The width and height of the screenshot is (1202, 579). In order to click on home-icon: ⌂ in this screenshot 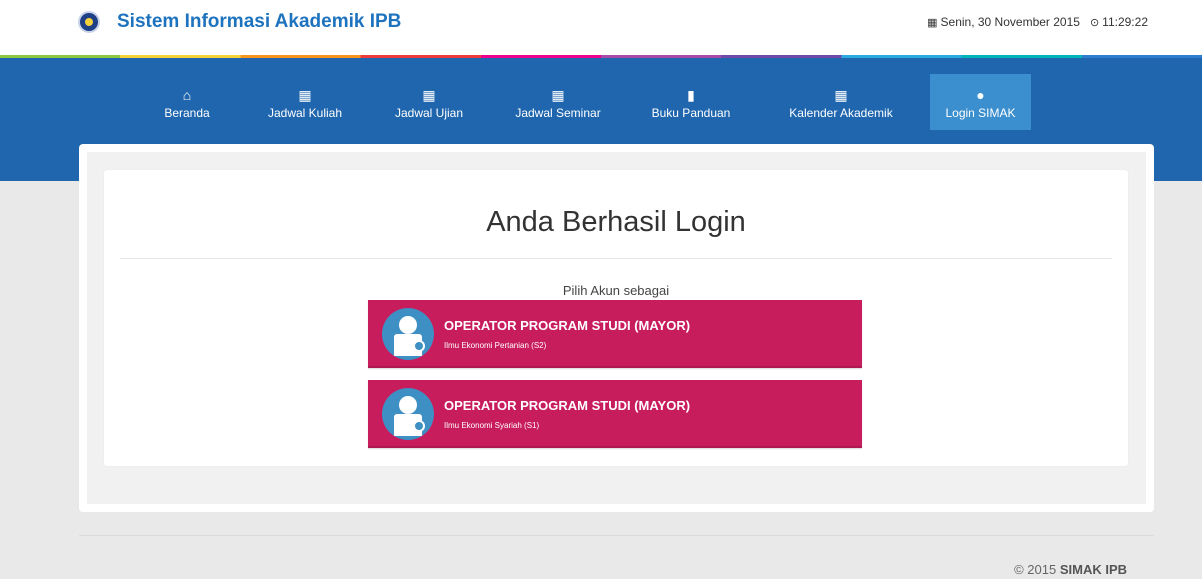, I will do `click(187, 95)`.